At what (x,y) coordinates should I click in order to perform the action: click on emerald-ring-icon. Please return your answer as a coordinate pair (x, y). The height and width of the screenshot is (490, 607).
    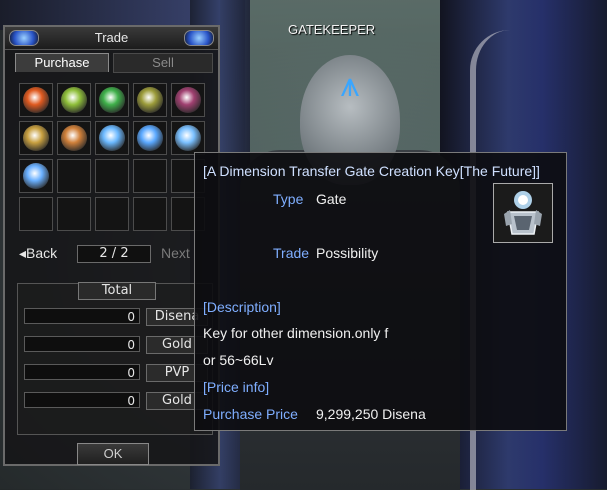
    Looking at the image, I should click on (112, 100).